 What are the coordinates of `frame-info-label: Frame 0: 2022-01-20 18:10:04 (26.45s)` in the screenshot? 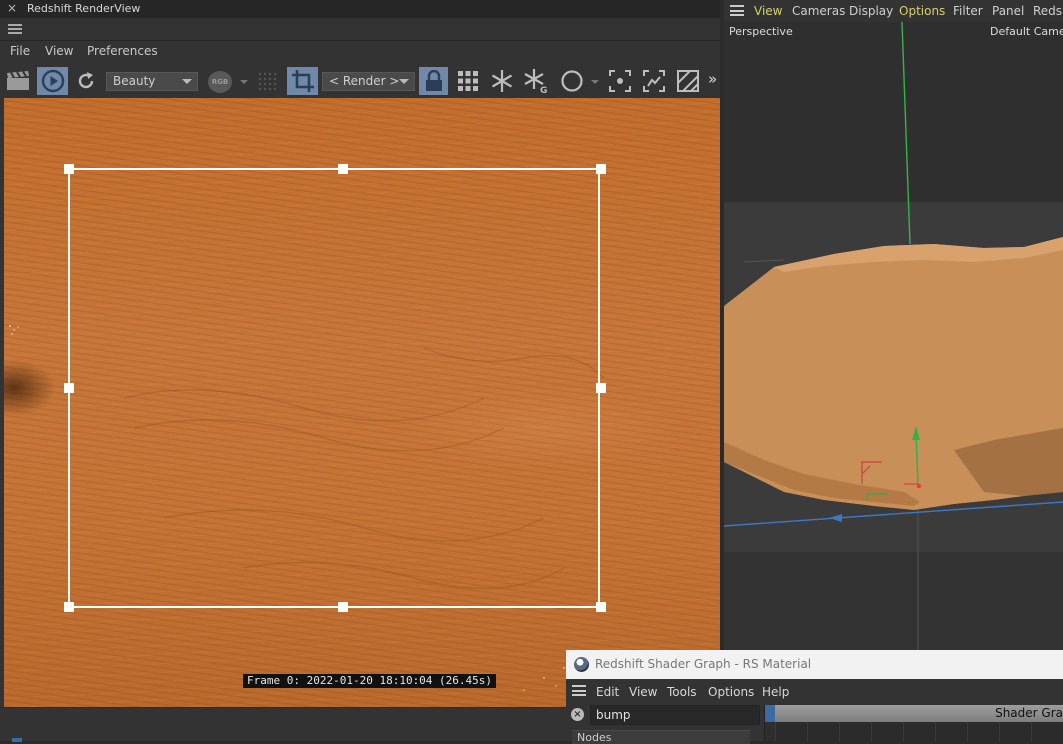 It's located at (370, 681).